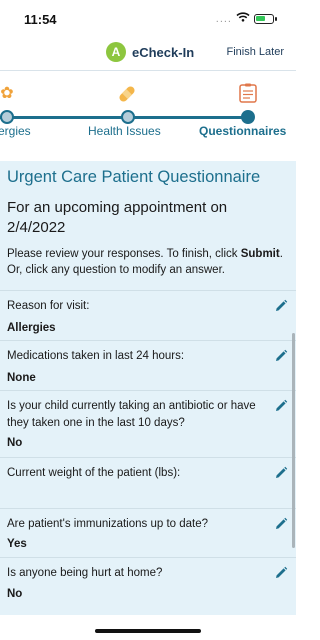 Image resolution: width=320 pixels, height=640 pixels. What do you see at coordinates (148, 315) in the screenshot?
I see `qa-item-reason: Reason for visit: Allergies` at bounding box center [148, 315].